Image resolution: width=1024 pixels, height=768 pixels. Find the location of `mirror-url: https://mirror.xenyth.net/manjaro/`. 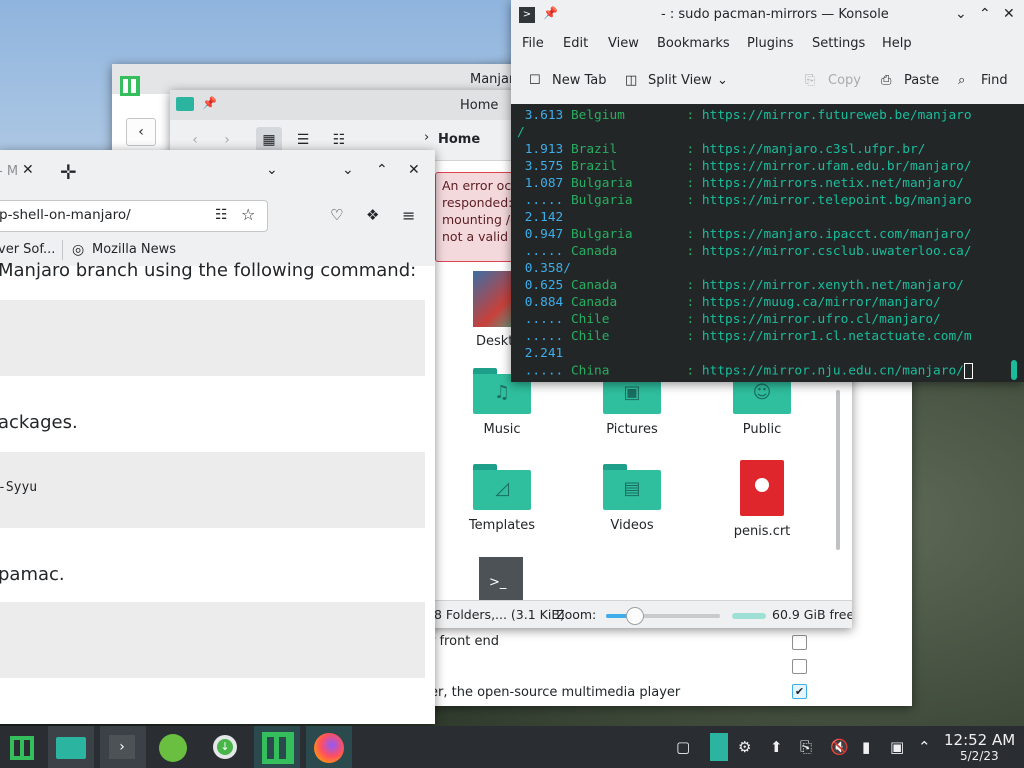

mirror-url: https://mirror.xenyth.net/manjaro/ is located at coordinates (832, 285).